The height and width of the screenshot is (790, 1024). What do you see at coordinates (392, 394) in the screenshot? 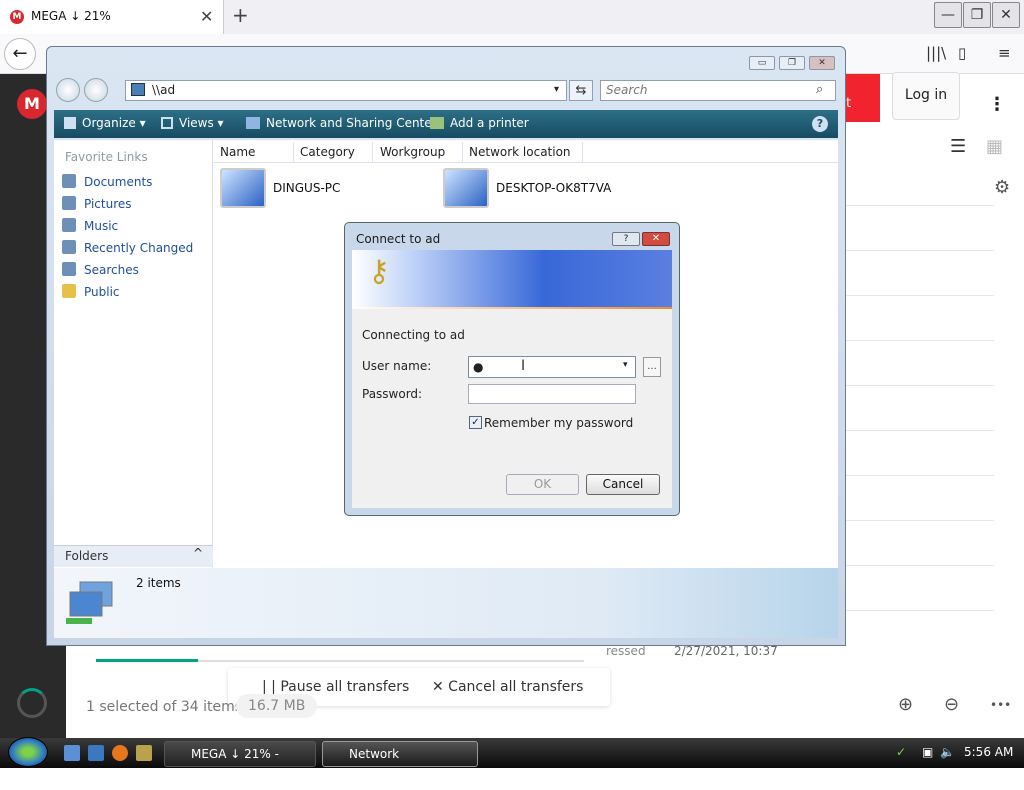
I see `password-label: Password:` at bounding box center [392, 394].